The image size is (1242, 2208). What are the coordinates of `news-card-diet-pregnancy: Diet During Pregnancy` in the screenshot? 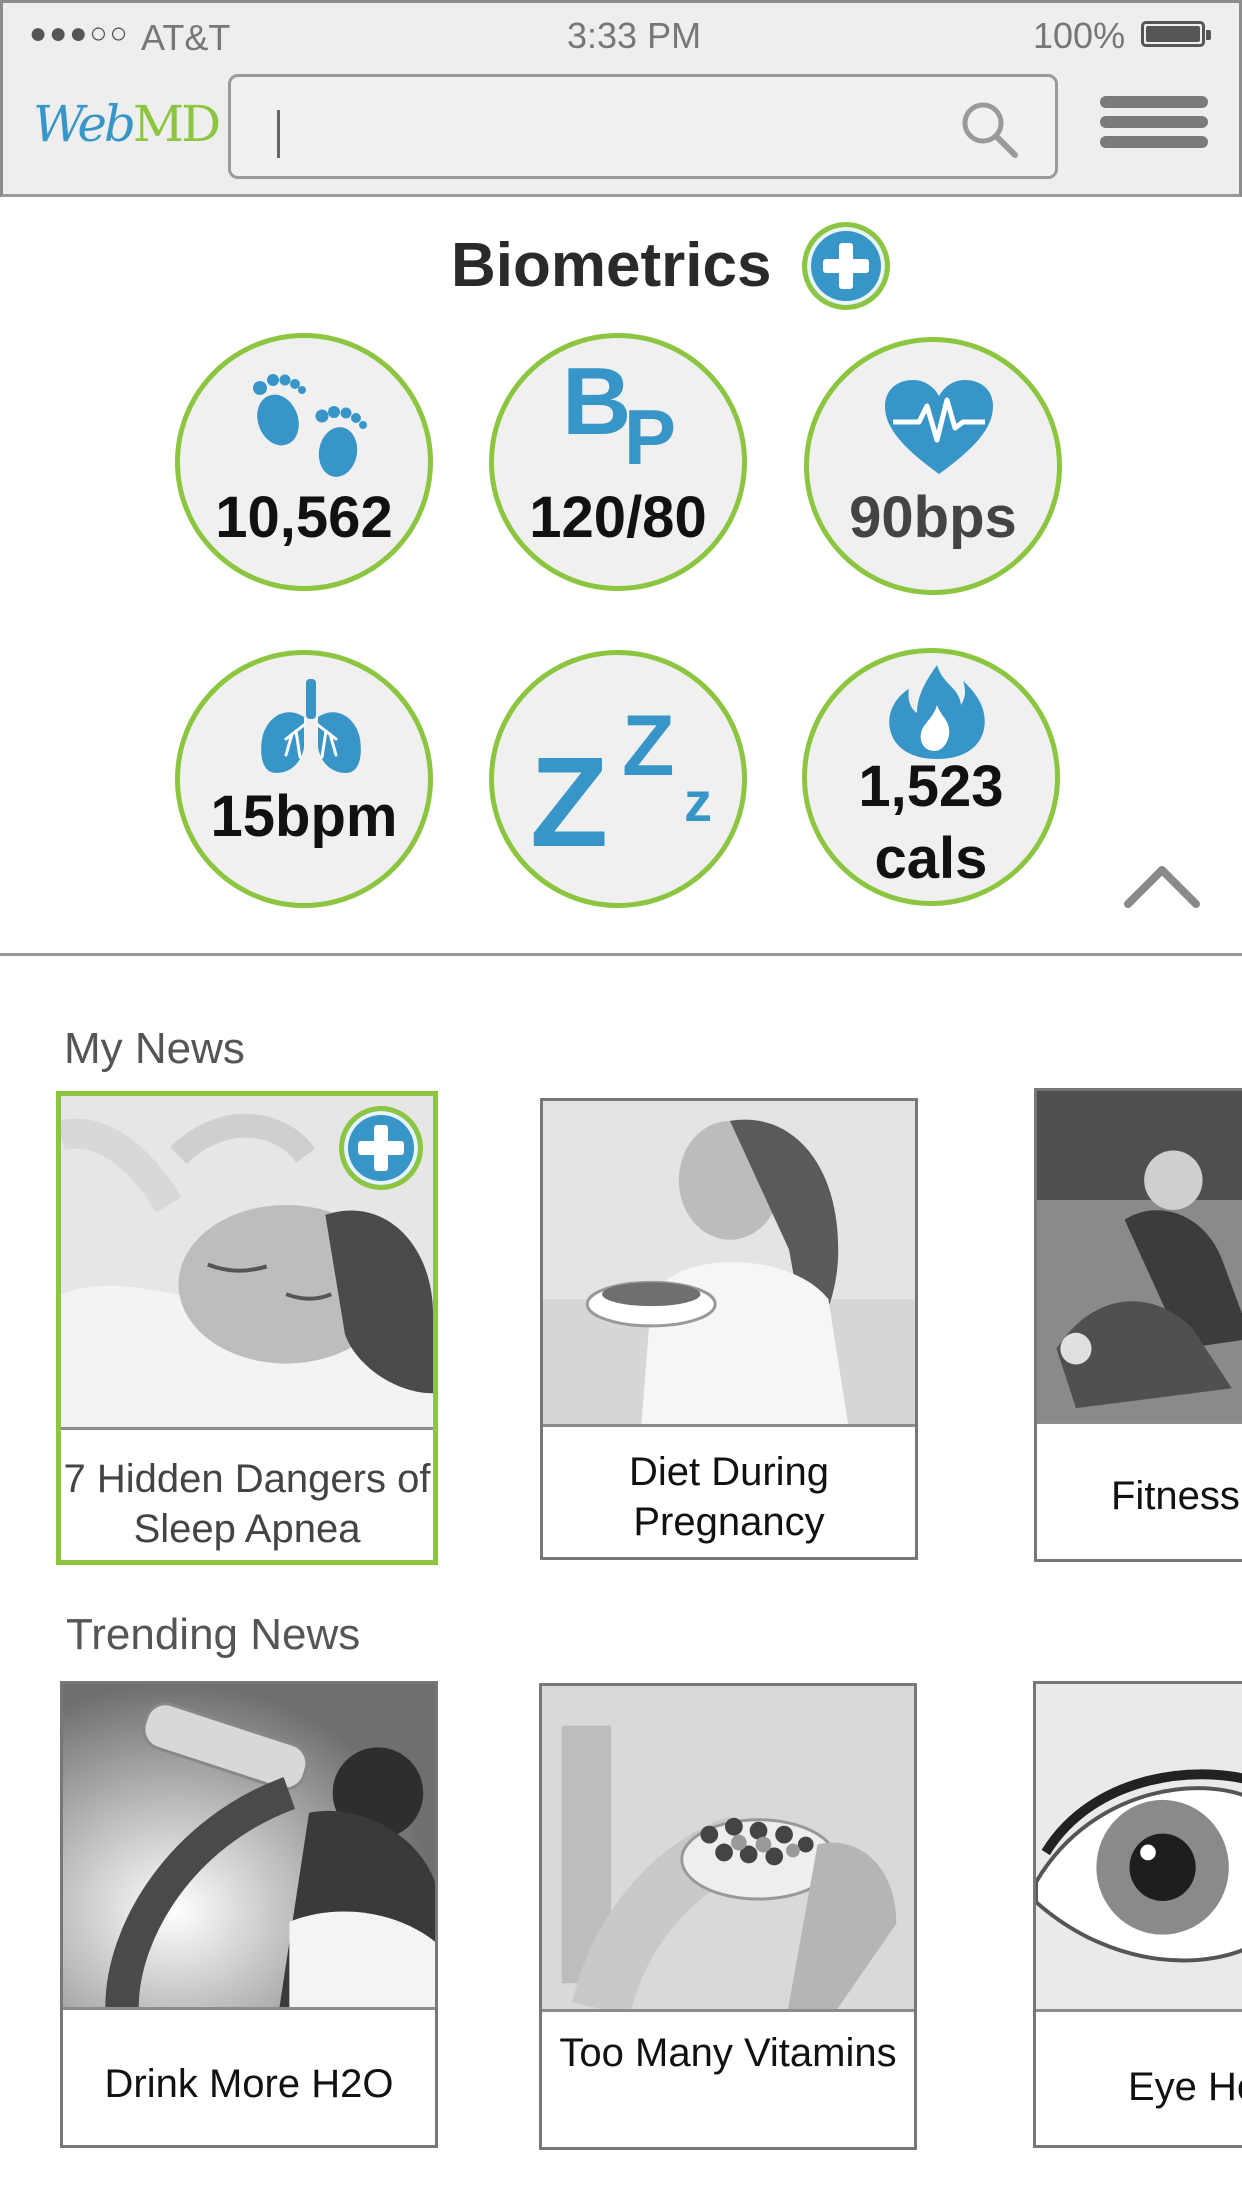 It's located at (729, 1329).